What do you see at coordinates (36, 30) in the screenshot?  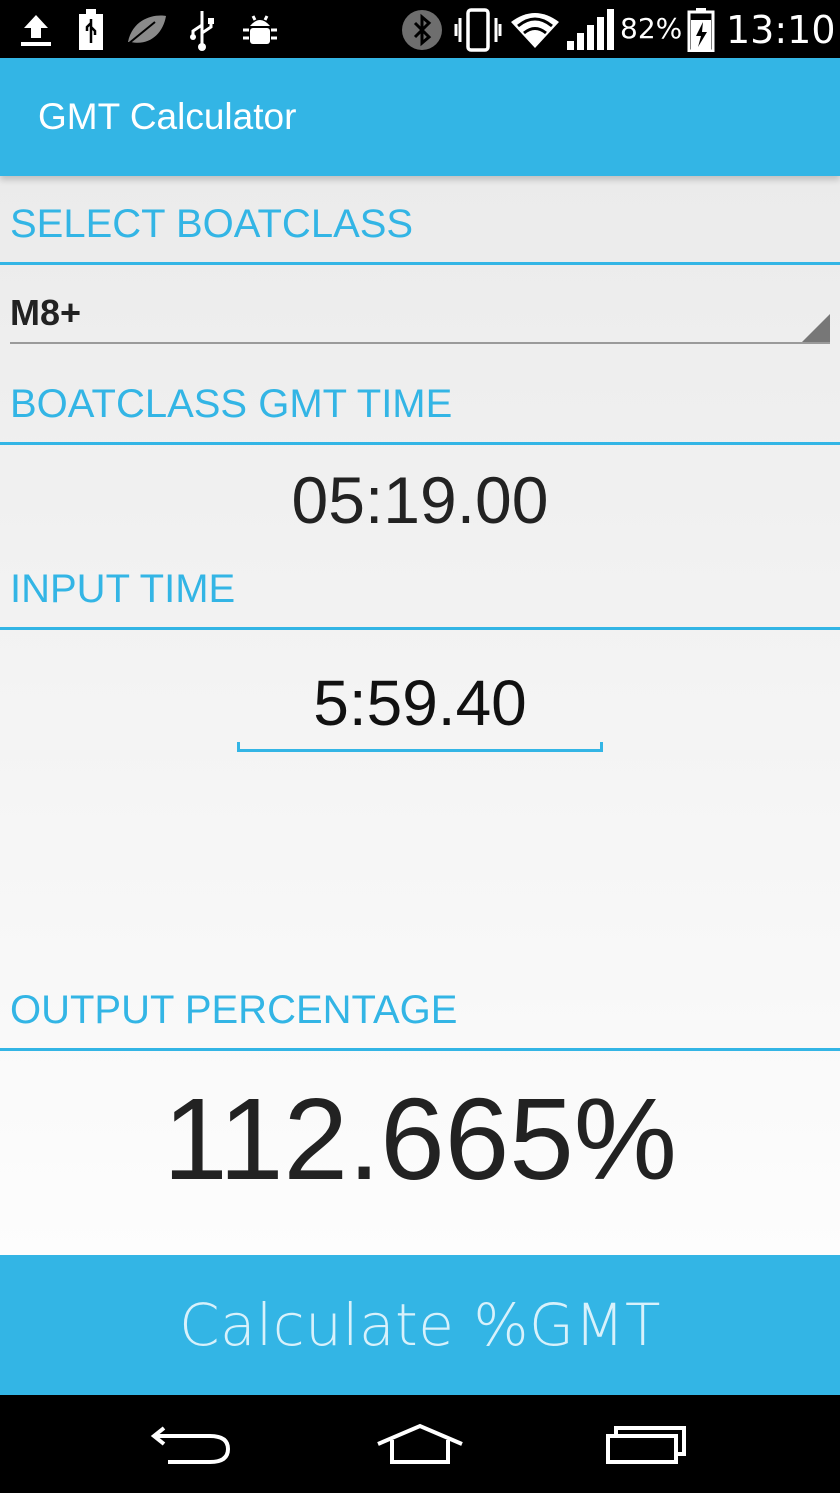 I see `upload-icon` at bounding box center [36, 30].